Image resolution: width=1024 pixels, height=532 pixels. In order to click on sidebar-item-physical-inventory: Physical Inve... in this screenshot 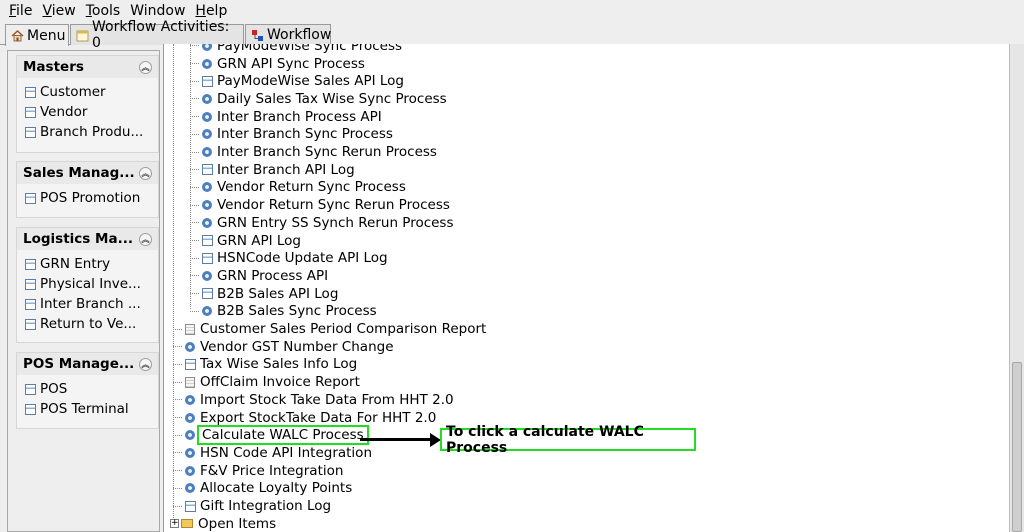, I will do `click(91, 284)`.